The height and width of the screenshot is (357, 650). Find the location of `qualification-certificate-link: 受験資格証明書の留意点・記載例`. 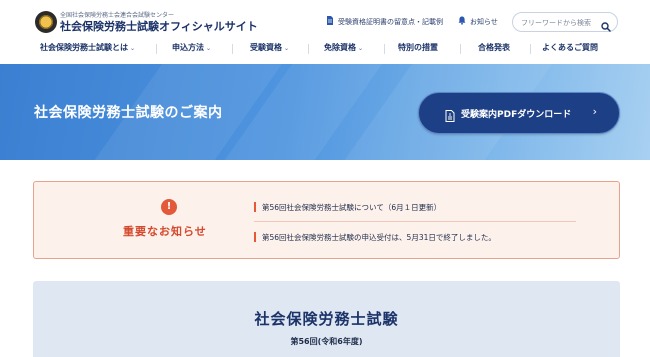

qualification-certificate-link: 受験資格証明書の留意点・記載例 is located at coordinates (384, 21).